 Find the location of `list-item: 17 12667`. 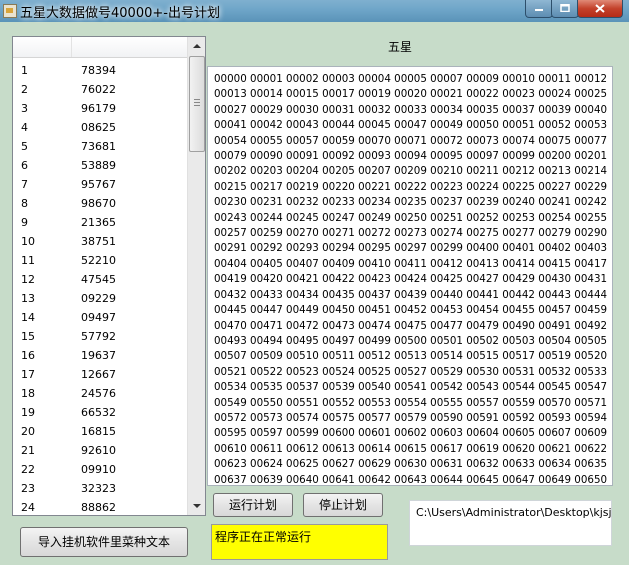

list-item: 17 12667 is located at coordinates (100, 374).